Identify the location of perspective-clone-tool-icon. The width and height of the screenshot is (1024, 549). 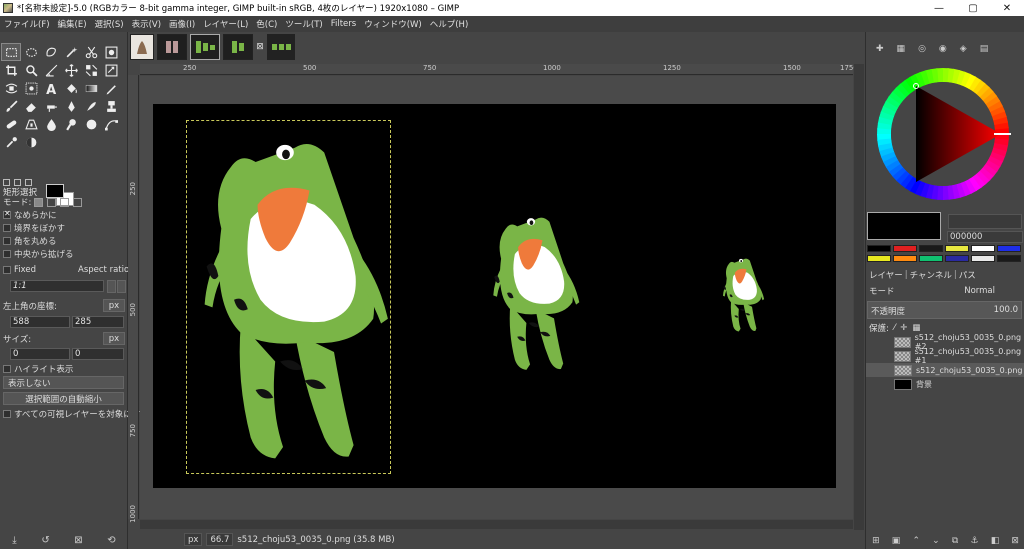
(31, 124).